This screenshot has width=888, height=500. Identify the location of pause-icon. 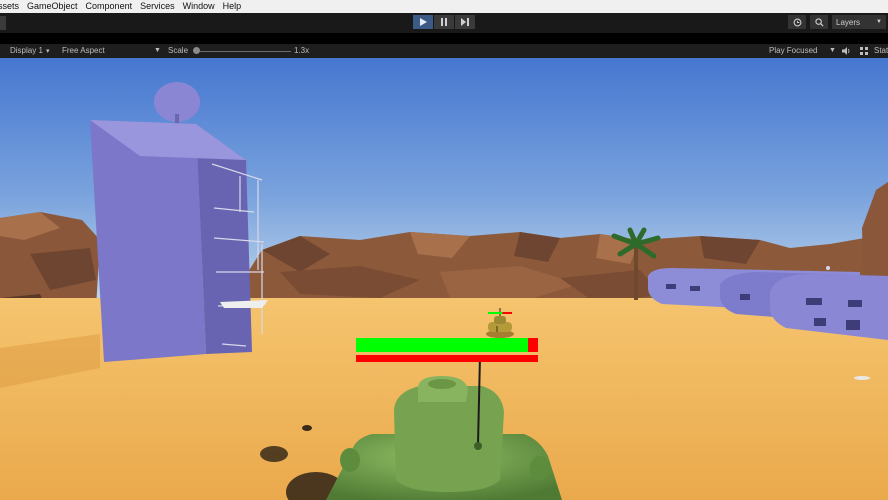
(444, 22).